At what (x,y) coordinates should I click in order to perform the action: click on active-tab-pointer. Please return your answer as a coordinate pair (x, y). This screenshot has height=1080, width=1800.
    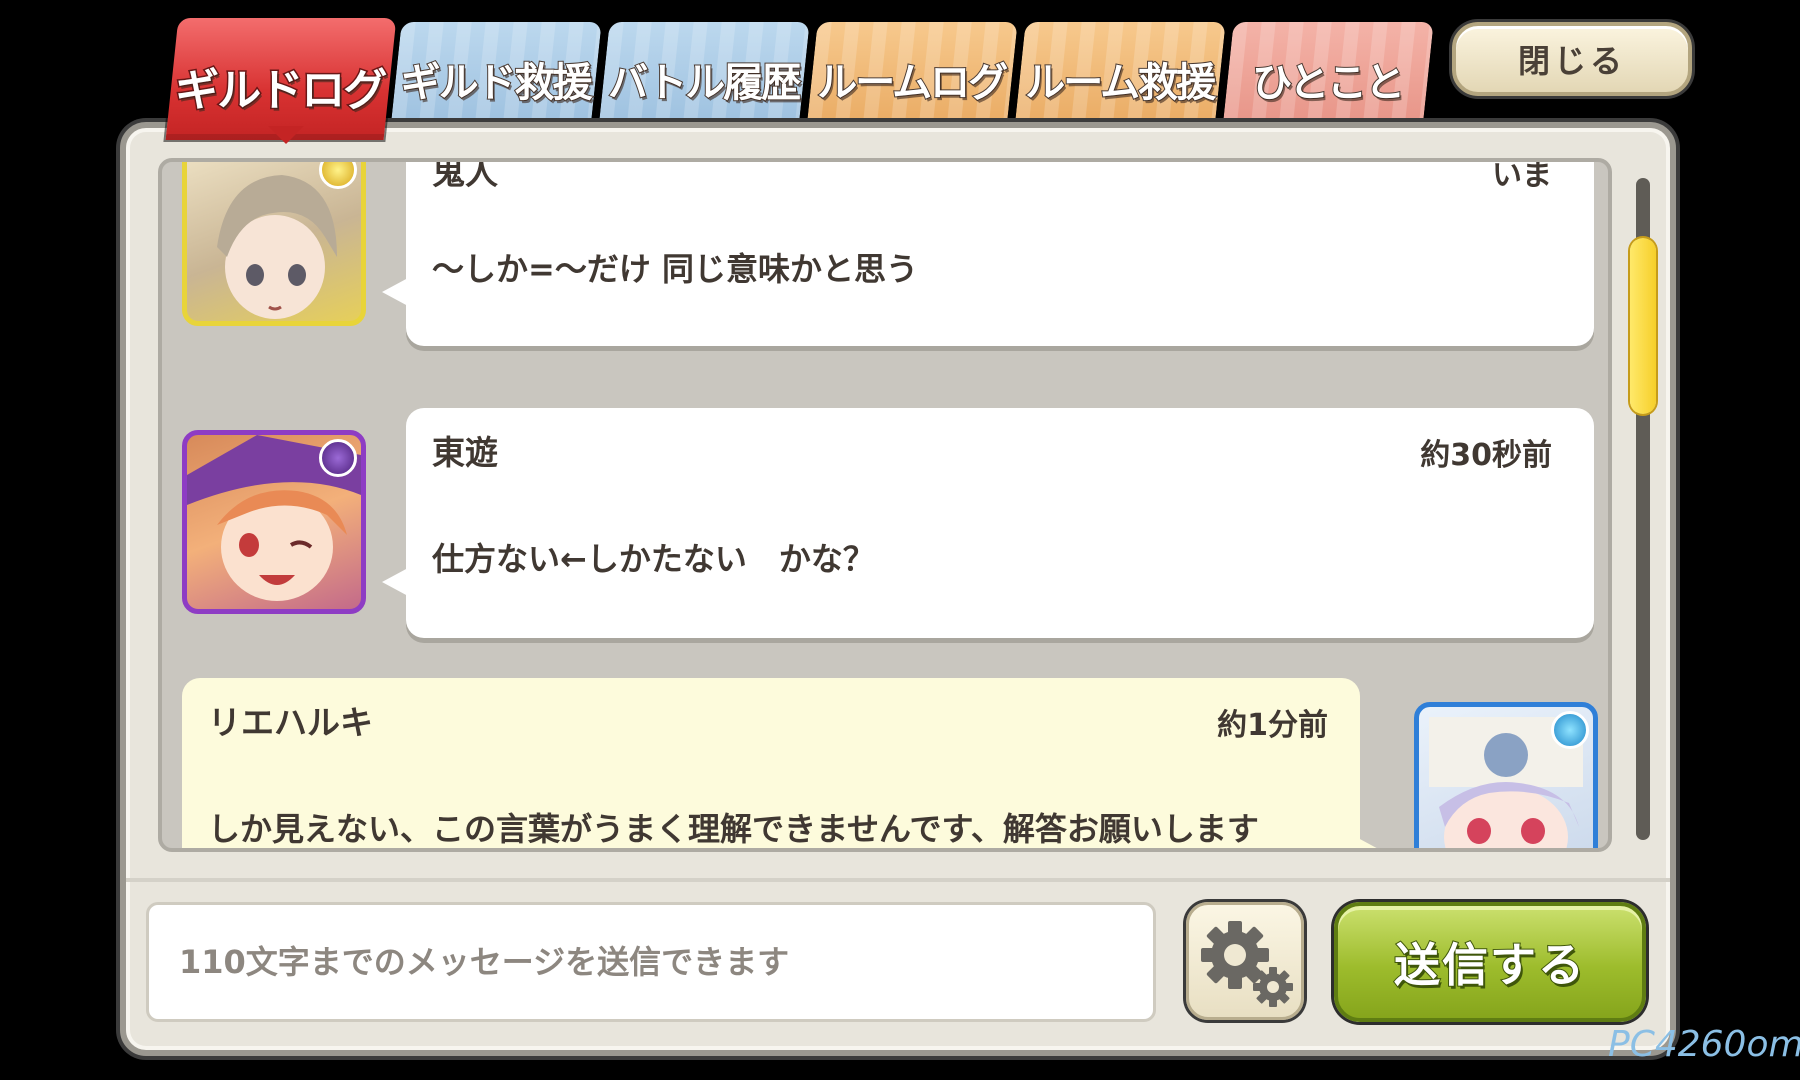
    Looking at the image, I should click on (286, 135).